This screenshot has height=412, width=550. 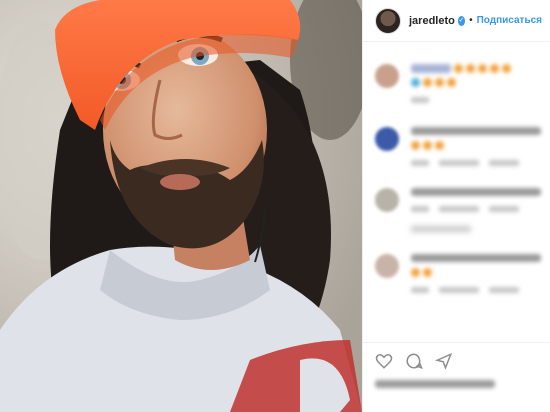 I want to click on avatar, so click(x=388, y=20).